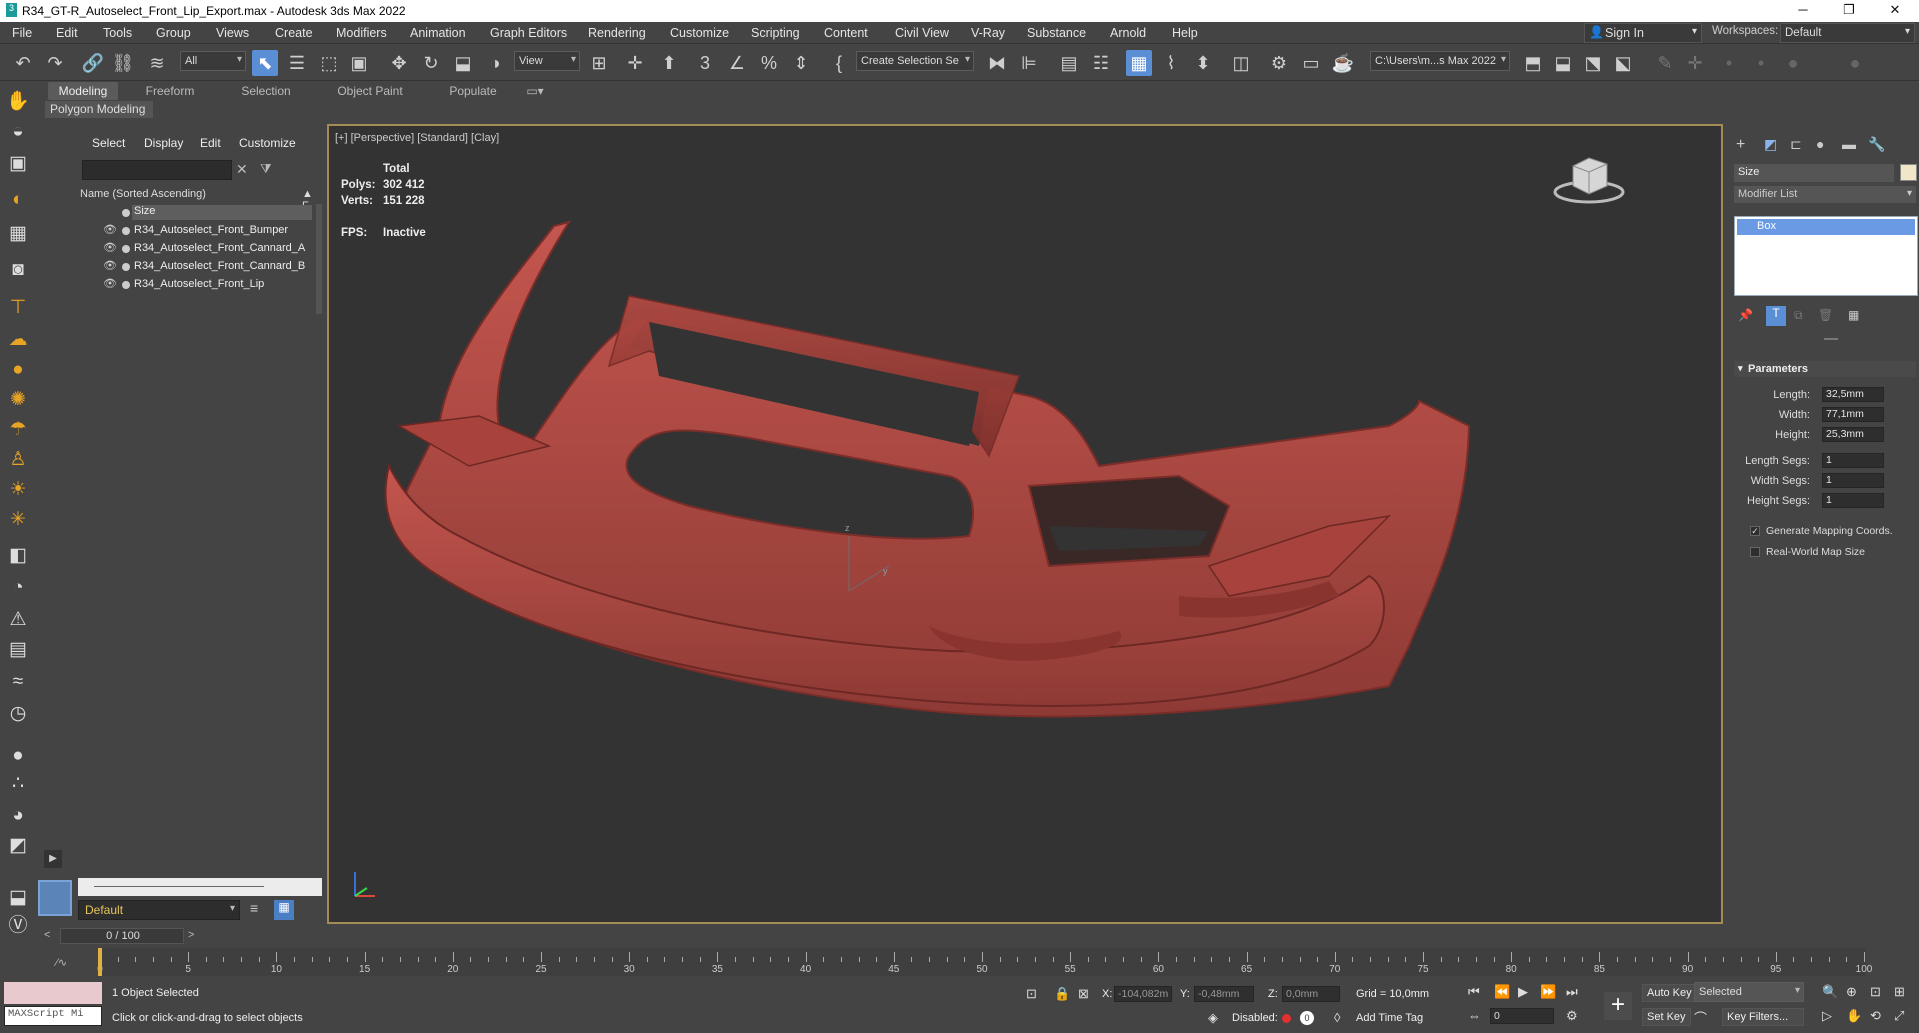 The image size is (1919, 1033). I want to click on configure-sets-icon: ▦, so click(1853, 315).